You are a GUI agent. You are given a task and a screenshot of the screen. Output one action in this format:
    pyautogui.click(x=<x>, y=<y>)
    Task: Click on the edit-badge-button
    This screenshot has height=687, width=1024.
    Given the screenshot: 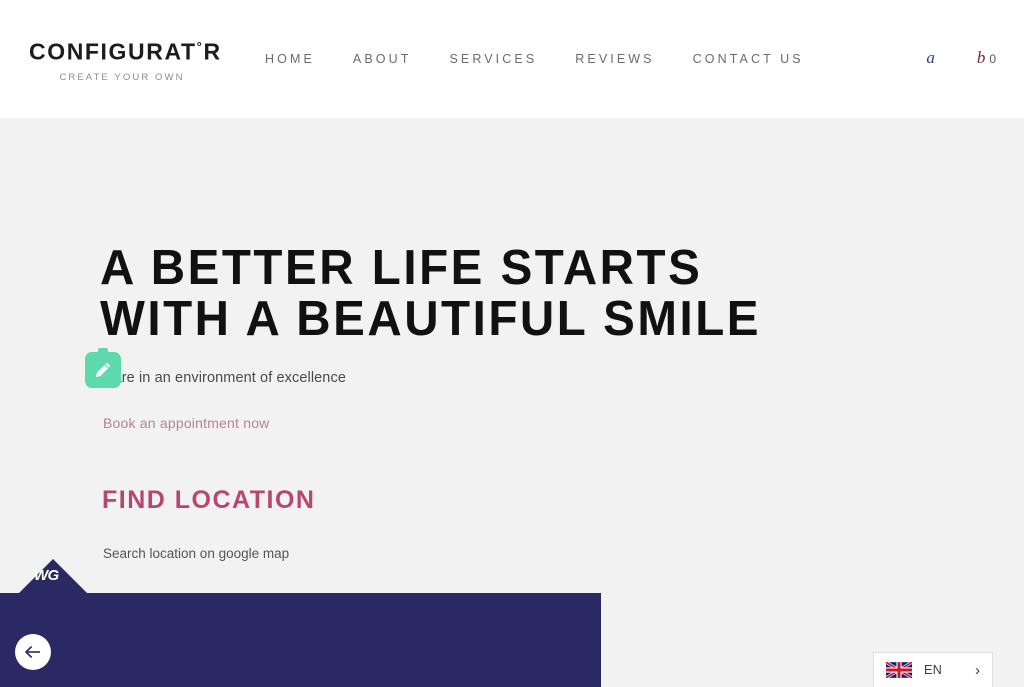 What is the action you would take?
    pyautogui.click(x=103, y=370)
    